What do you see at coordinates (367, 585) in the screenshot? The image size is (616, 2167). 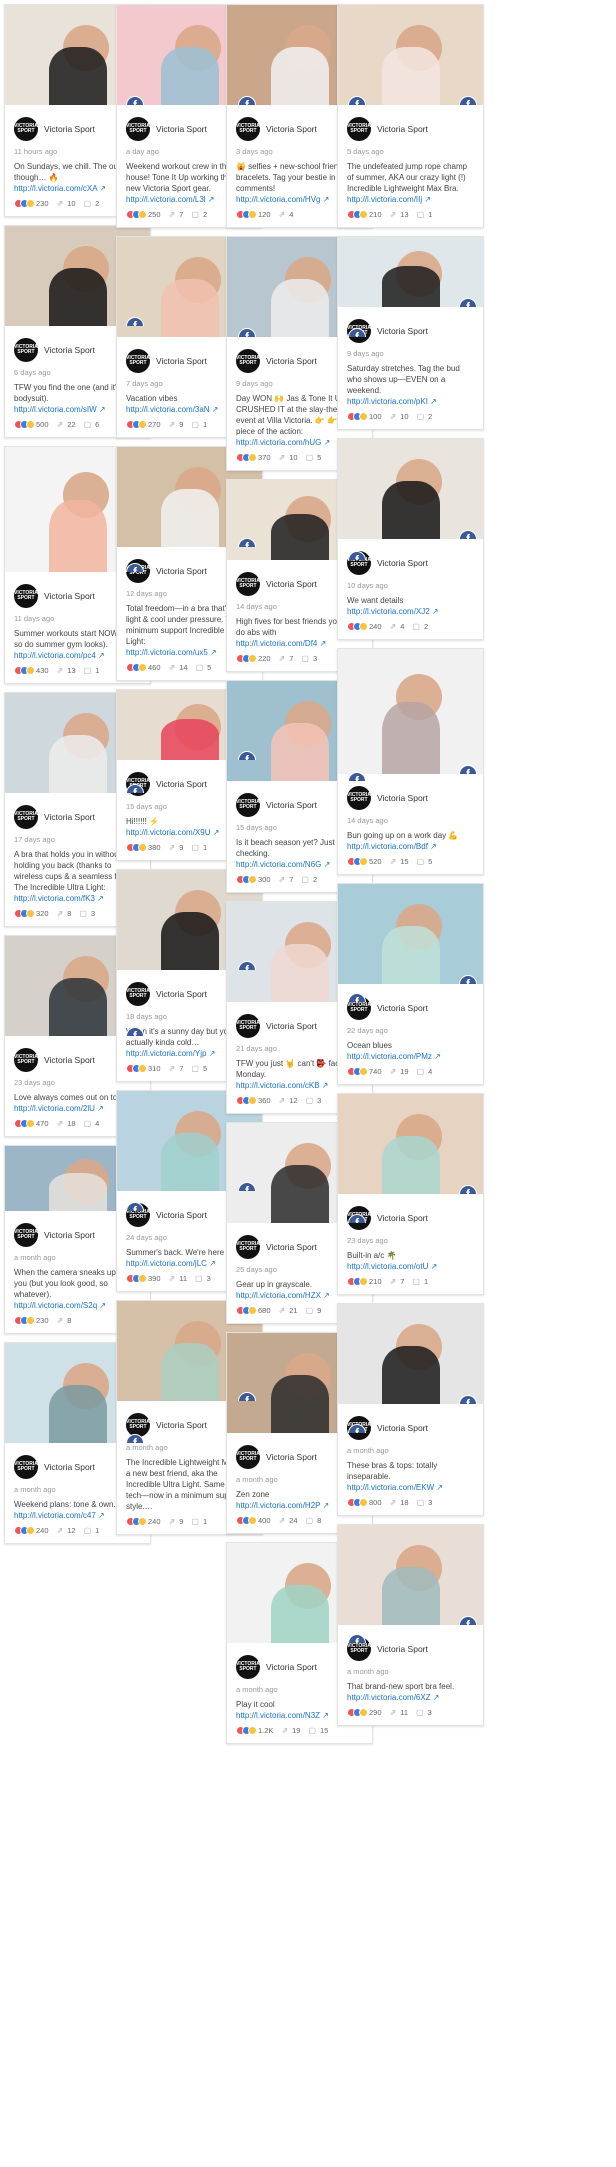 I see `post-time: 10 days ago` at bounding box center [367, 585].